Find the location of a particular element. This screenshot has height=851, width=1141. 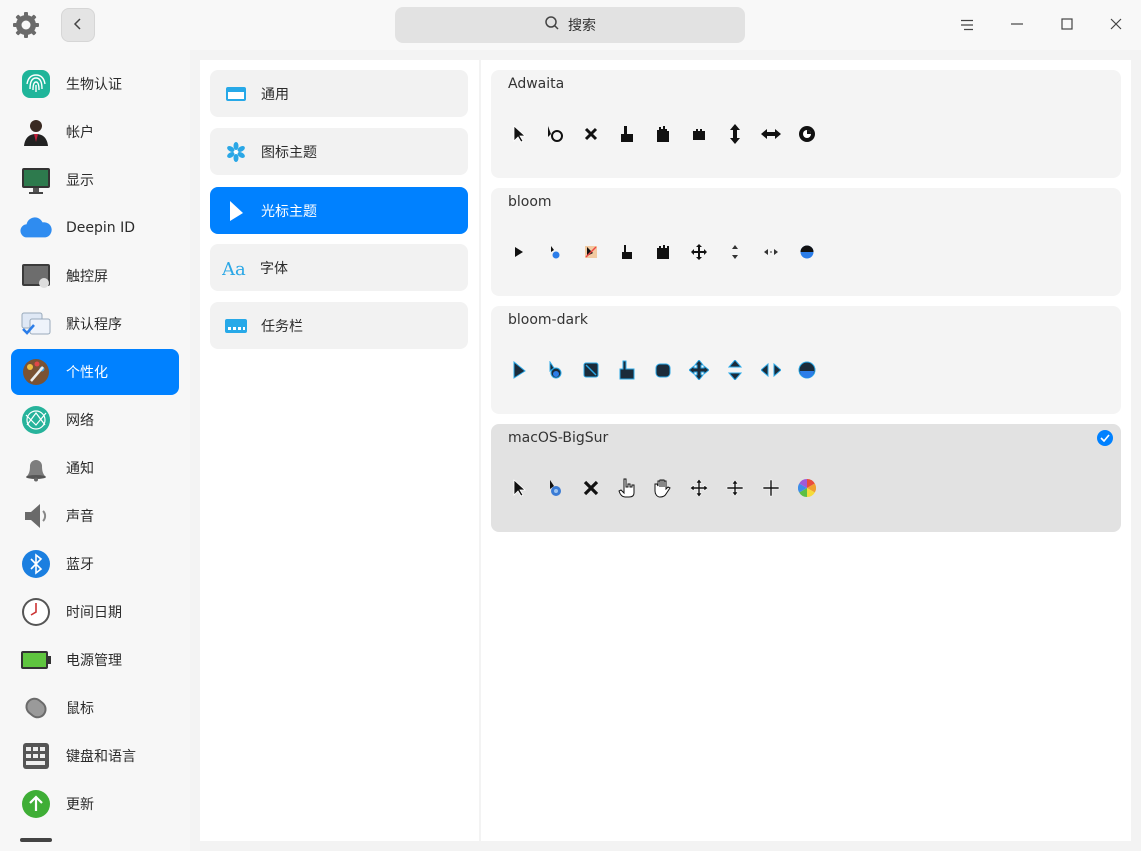

not-allowed-cursor-icon is located at coordinates (591, 370).